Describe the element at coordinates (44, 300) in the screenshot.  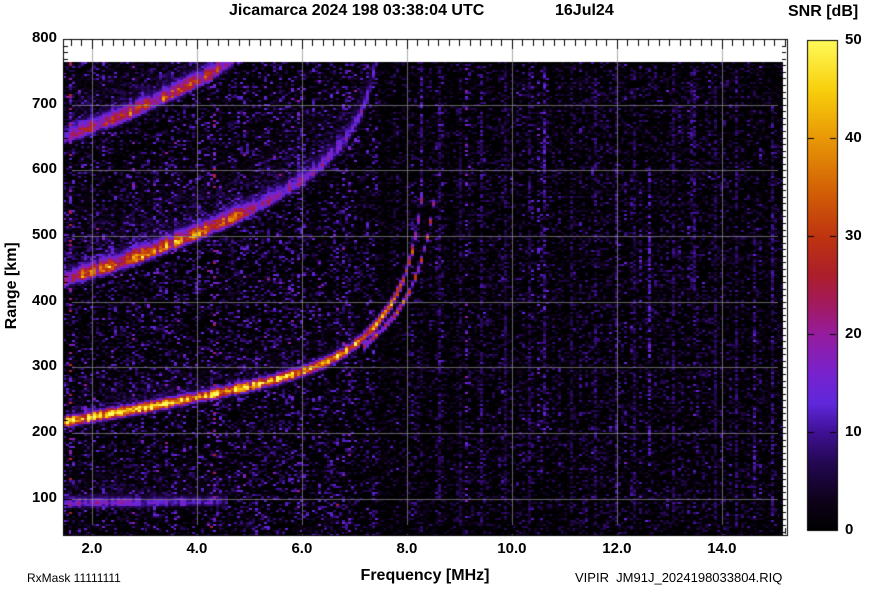
I see `y-tick-label: 400` at that location.